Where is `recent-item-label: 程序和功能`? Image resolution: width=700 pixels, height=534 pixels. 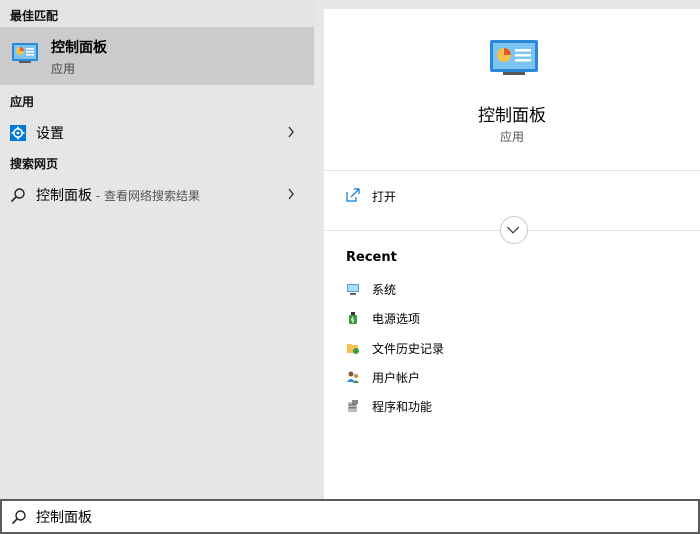 recent-item-label: 程序和功能 is located at coordinates (402, 407).